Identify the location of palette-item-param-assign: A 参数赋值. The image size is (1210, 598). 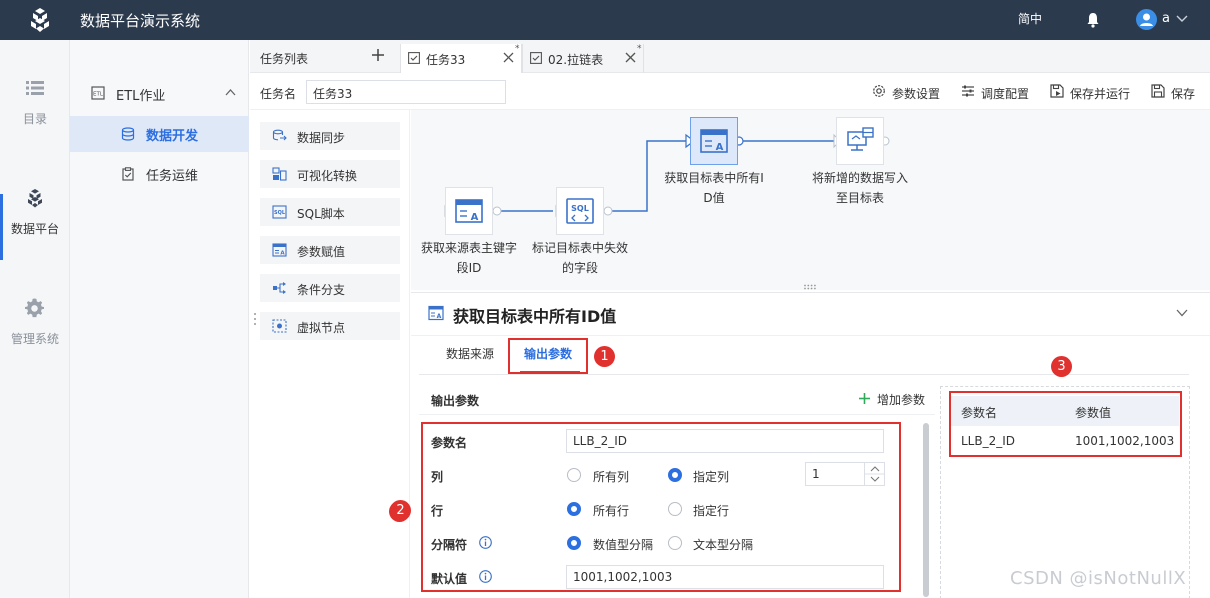
(330, 250).